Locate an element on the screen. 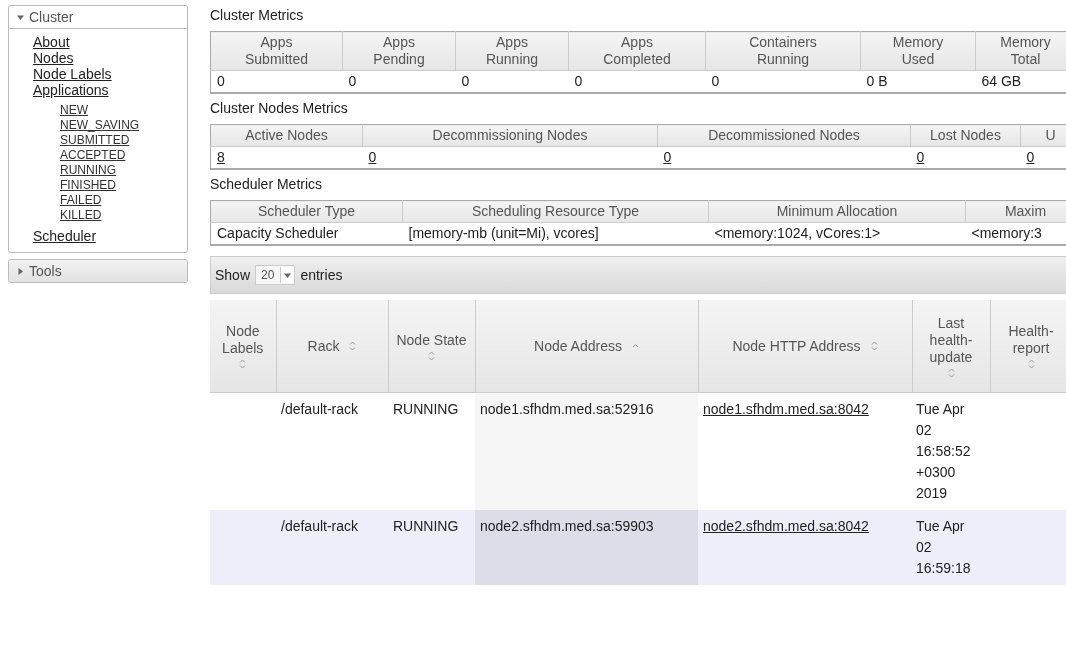 The height and width of the screenshot is (647, 1066). column-header: Scheduling Resource Type is located at coordinates (555, 211).